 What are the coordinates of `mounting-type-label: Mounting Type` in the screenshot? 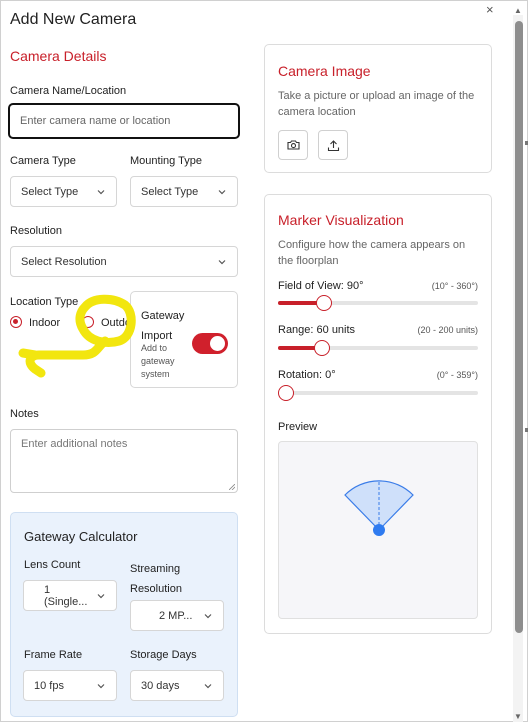 It's located at (166, 161).